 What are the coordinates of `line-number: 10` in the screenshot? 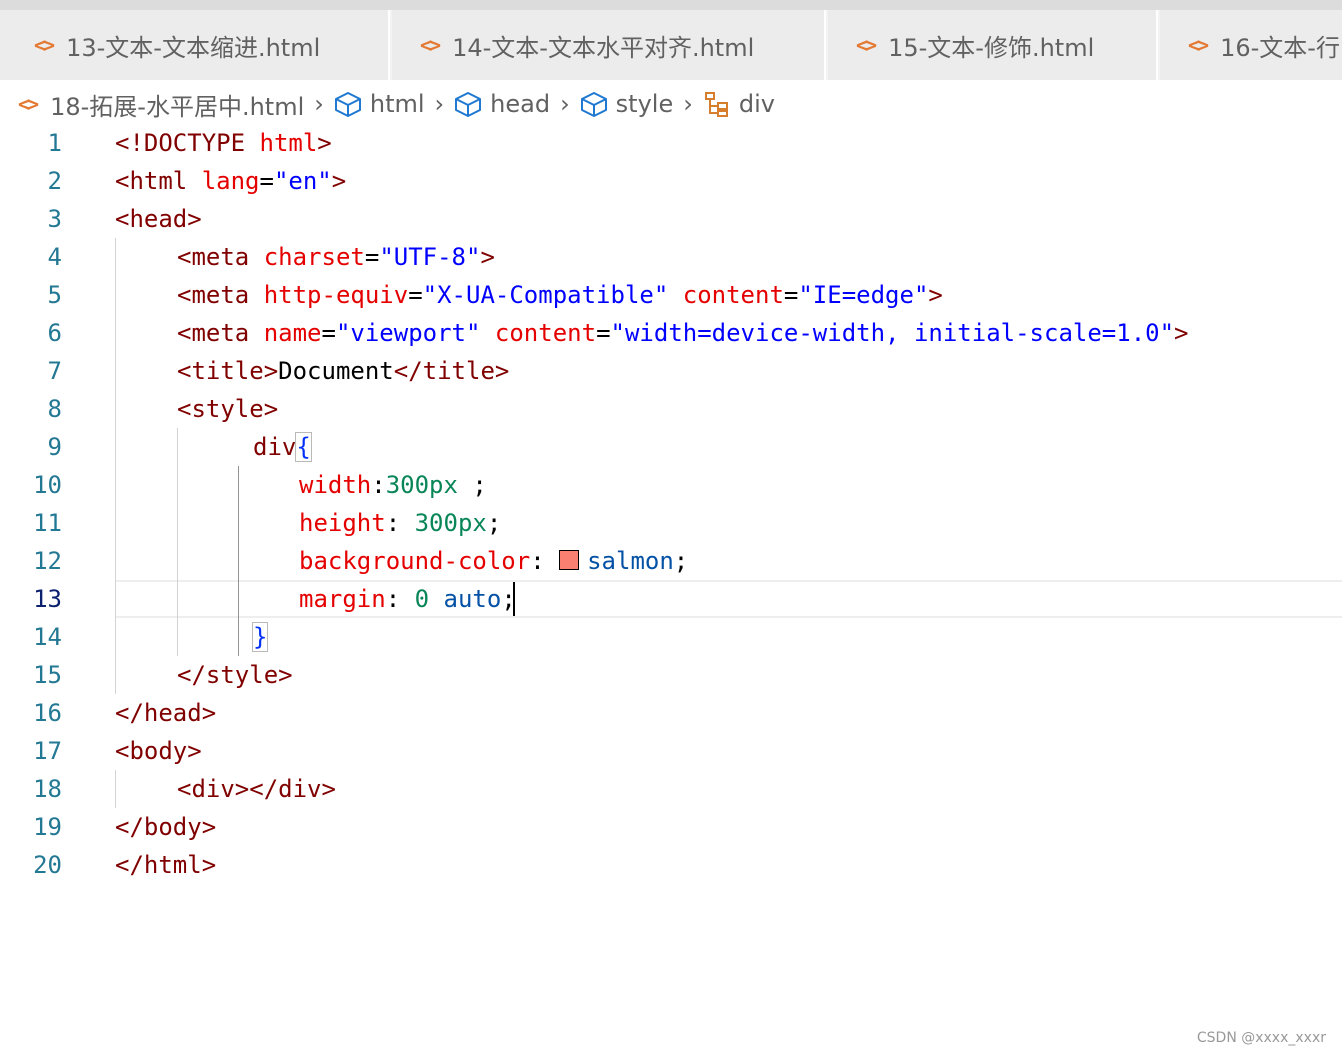 It's located at (47, 485).